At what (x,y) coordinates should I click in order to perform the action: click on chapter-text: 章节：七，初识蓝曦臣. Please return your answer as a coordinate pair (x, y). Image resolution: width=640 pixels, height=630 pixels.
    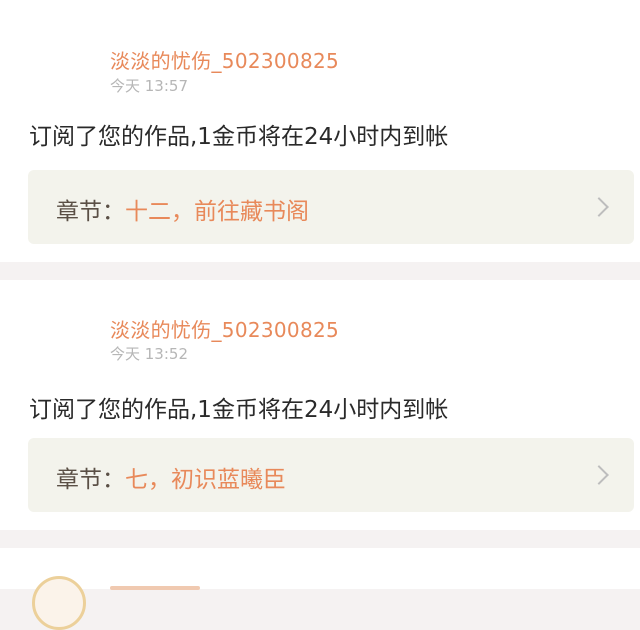
    Looking at the image, I should click on (171, 477).